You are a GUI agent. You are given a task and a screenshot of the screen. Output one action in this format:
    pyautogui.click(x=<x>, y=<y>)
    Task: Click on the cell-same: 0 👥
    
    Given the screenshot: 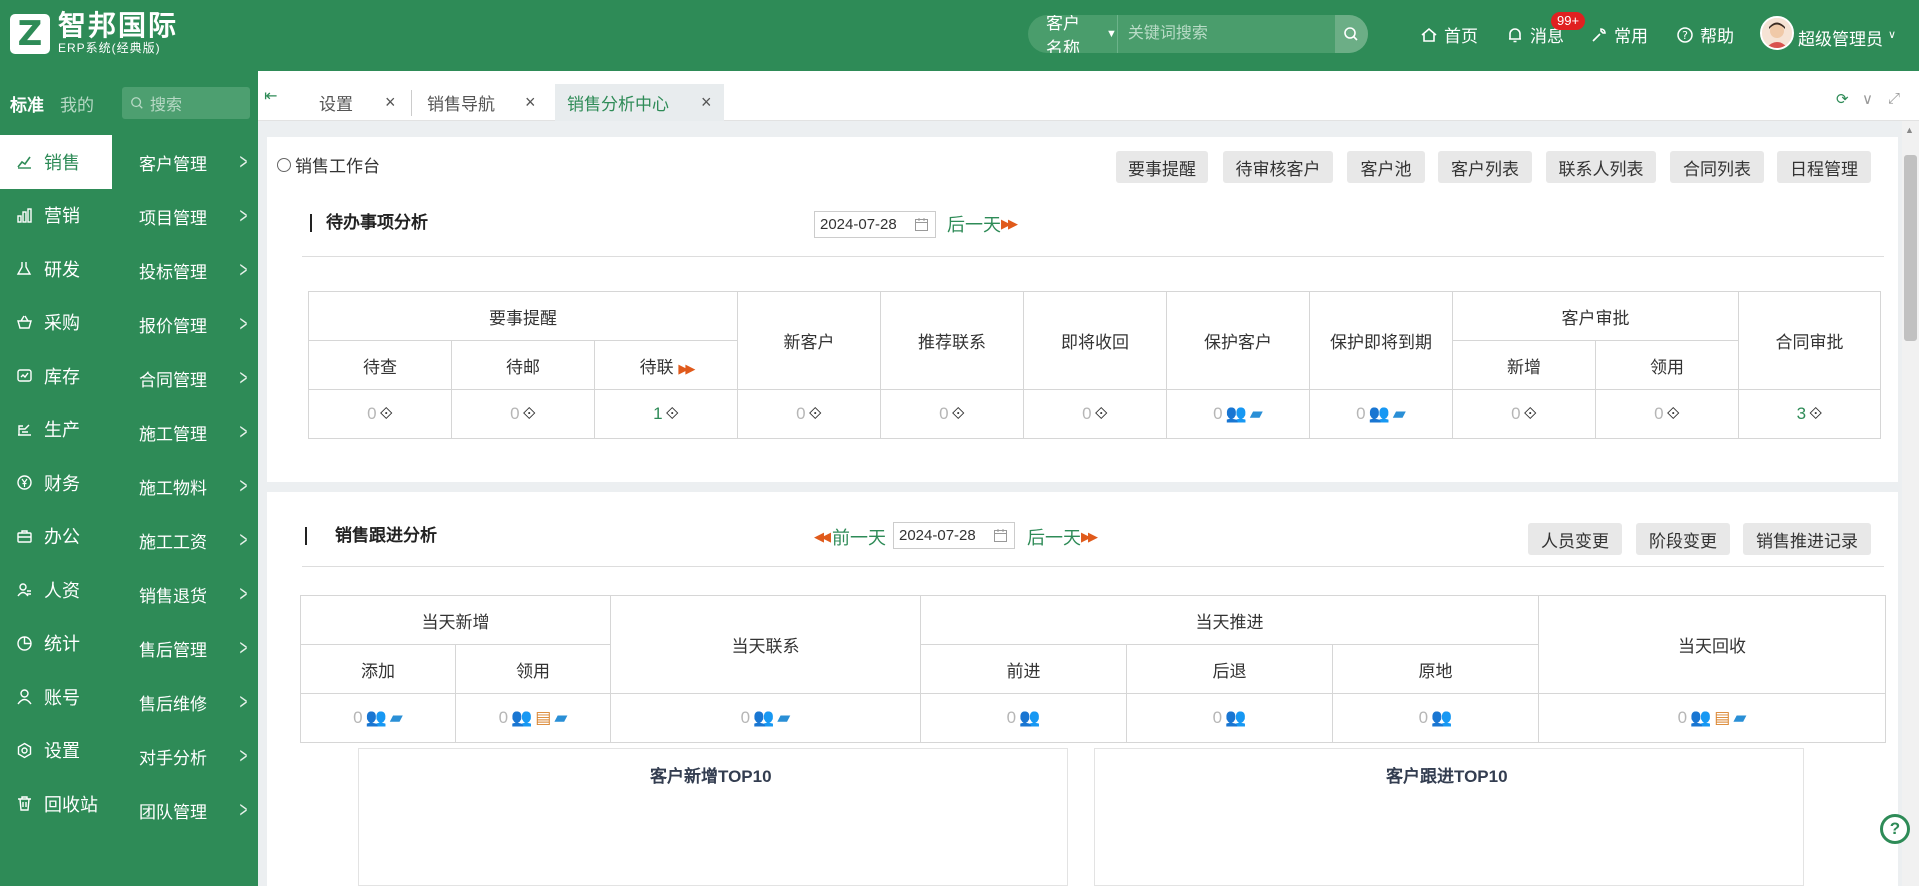 What is the action you would take?
    pyautogui.click(x=1435, y=718)
    